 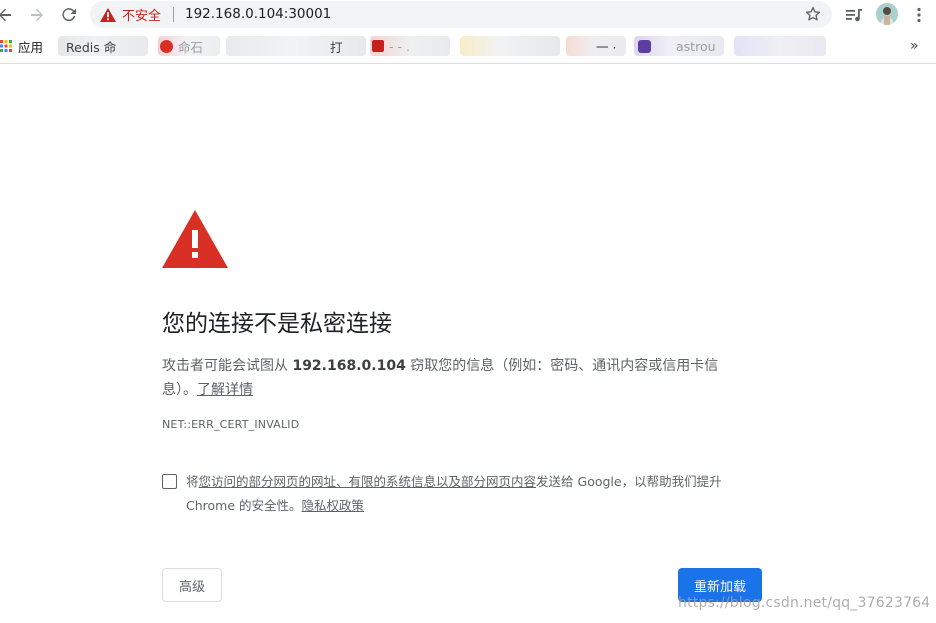 I want to click on bookmark-item: 一 ·, so click(x=606, y=46).